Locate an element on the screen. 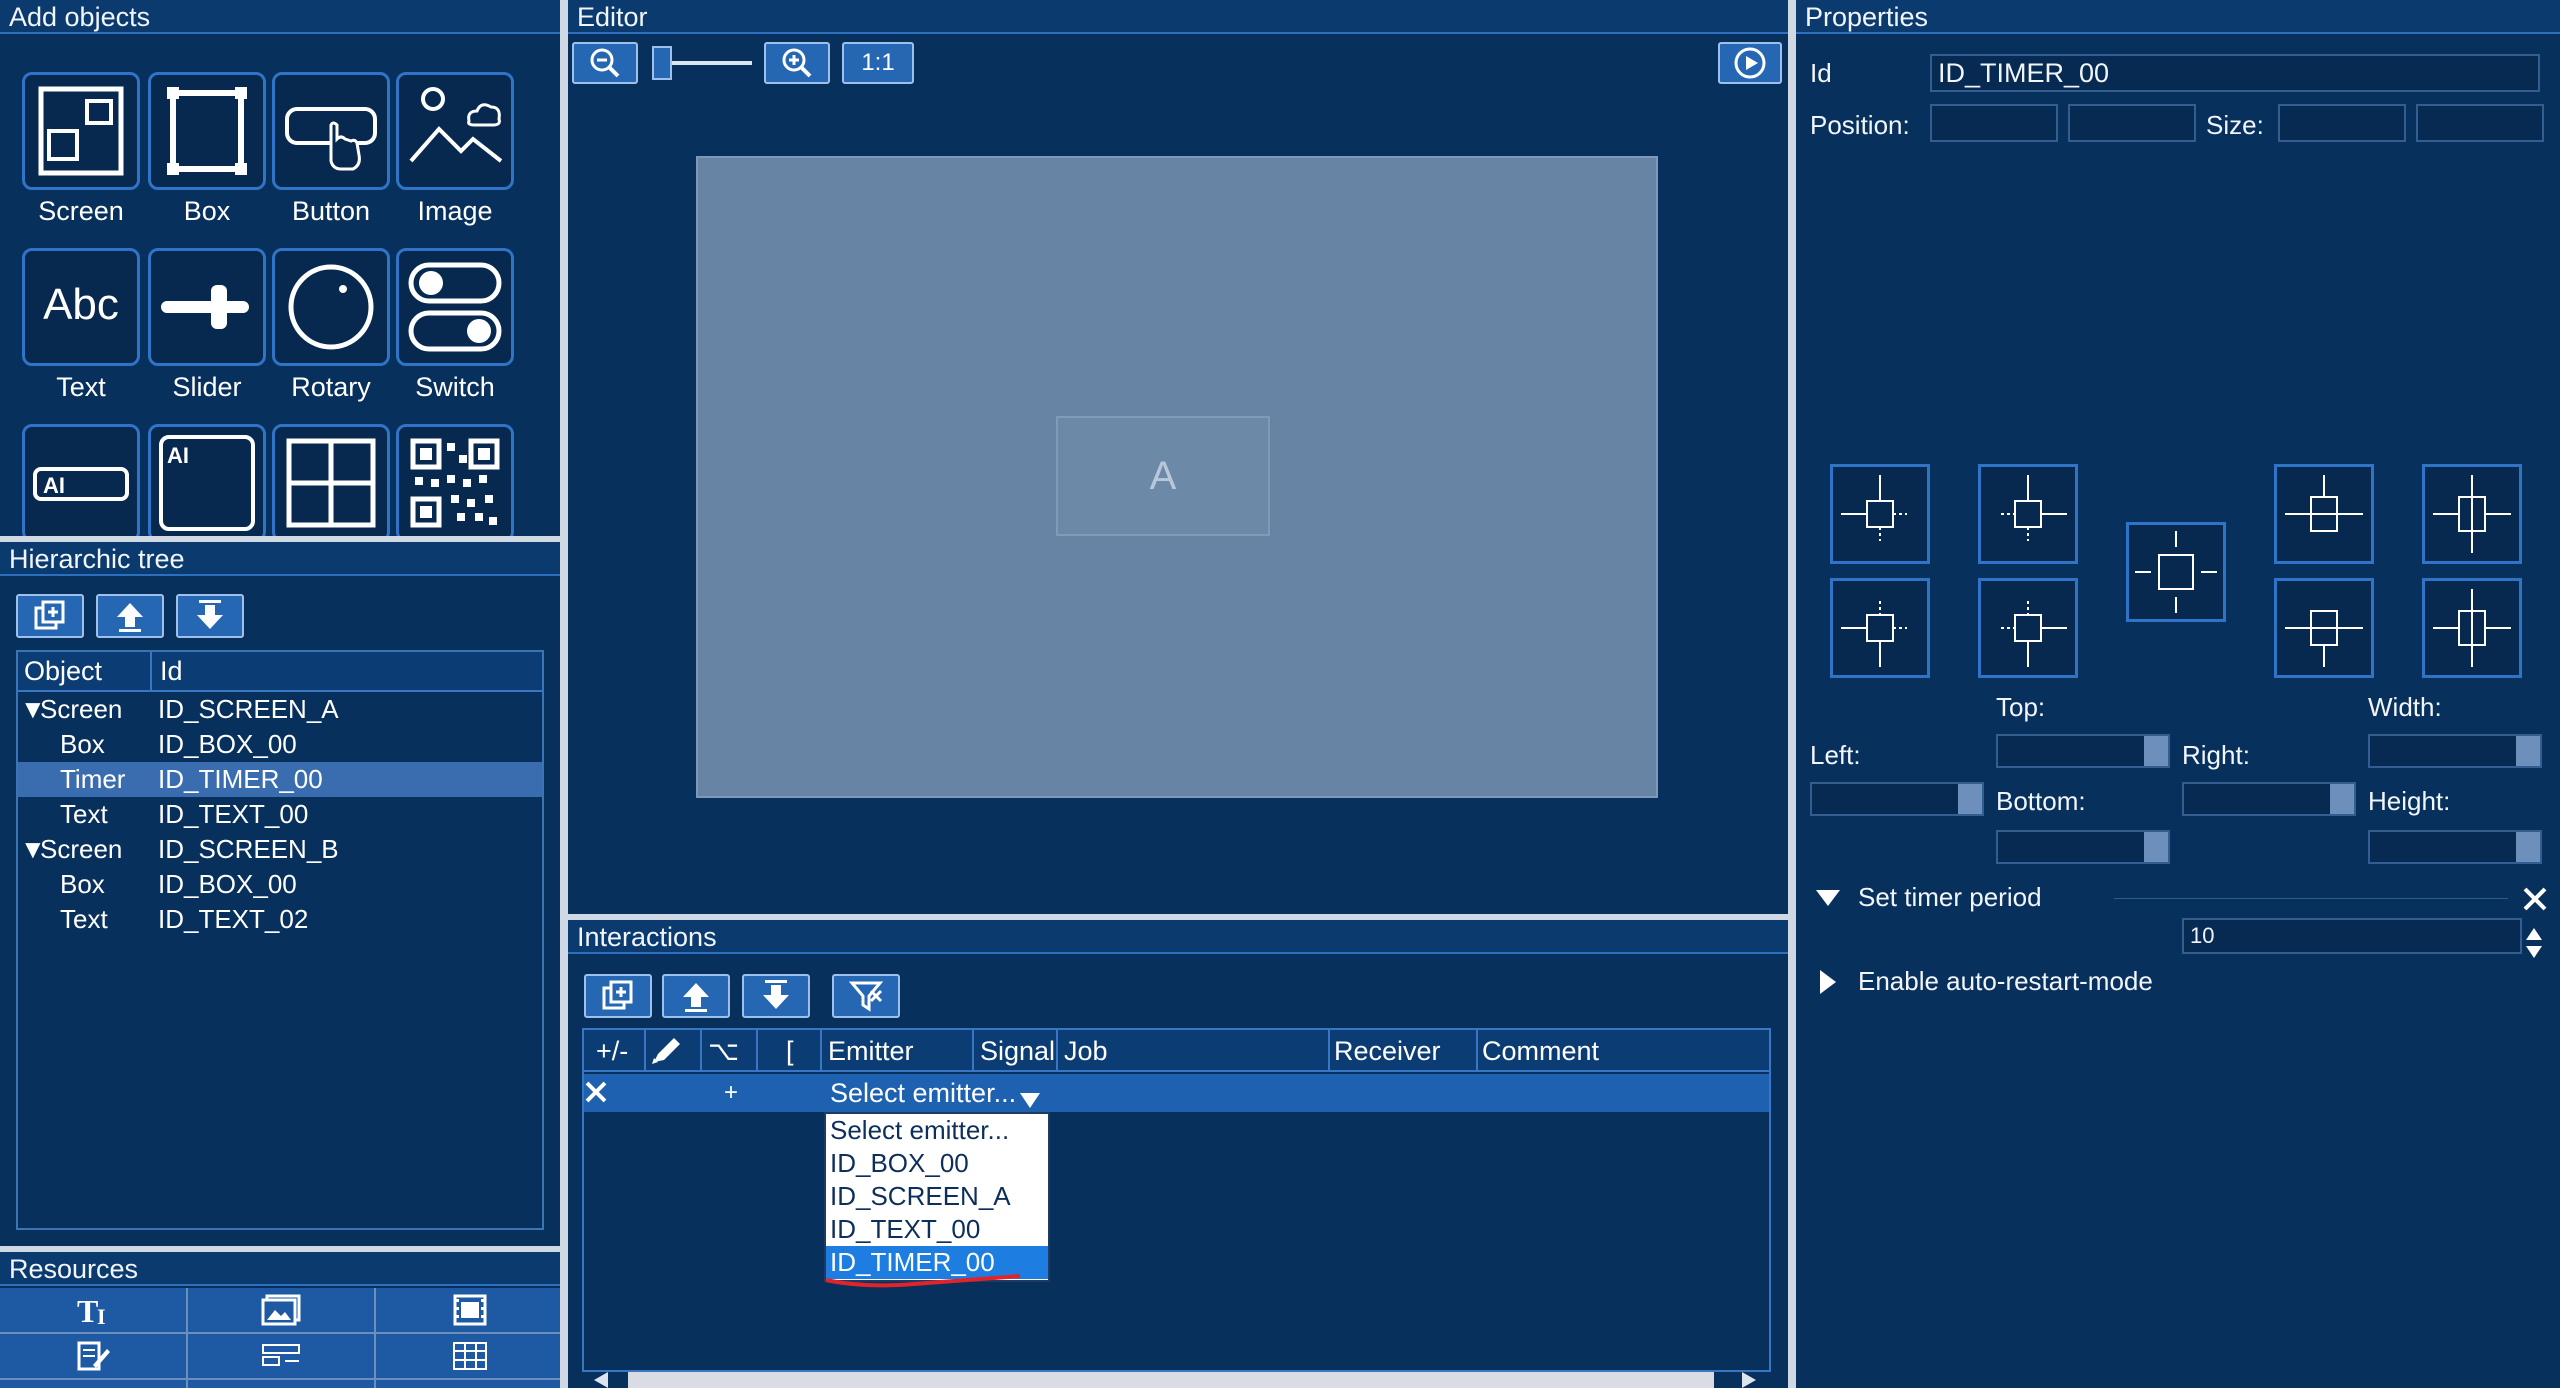 This screenshot has height=1388, width=2560. dropdown-option: ID_BOX_00 is located at coordinates (937, 1163).